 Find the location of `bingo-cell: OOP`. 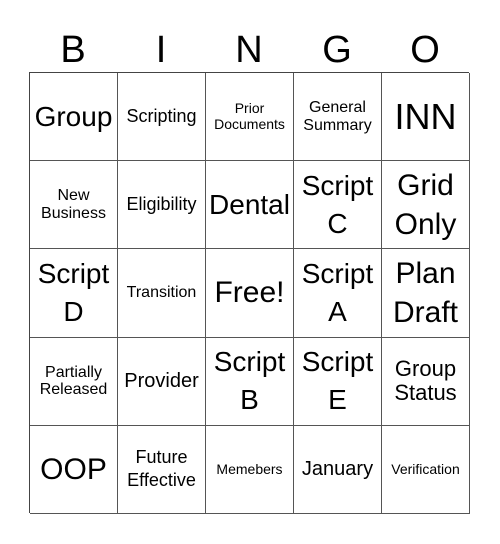

bingo-cell: OOP is located at coordinates (74, 469).